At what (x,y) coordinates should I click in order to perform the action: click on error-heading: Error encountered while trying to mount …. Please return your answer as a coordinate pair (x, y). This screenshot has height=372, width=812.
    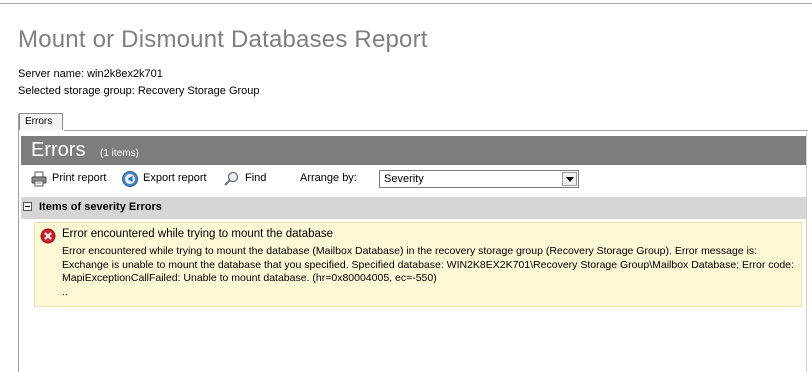
    Looking at the image, I should click on (198, 234).